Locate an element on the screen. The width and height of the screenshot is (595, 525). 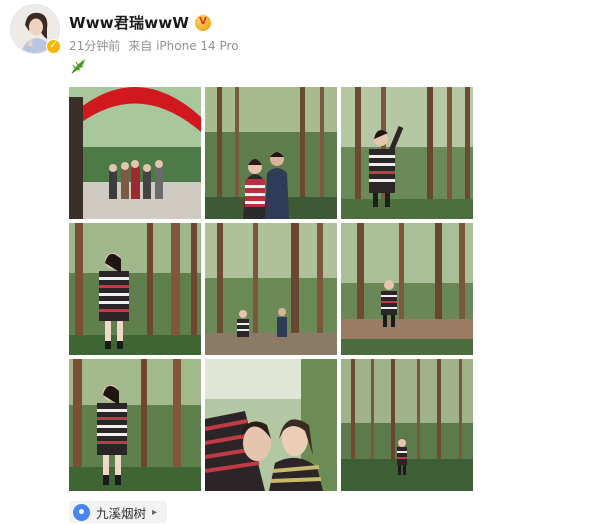
chevron-right-icon: ▸ is located at coordinates (155, 512).